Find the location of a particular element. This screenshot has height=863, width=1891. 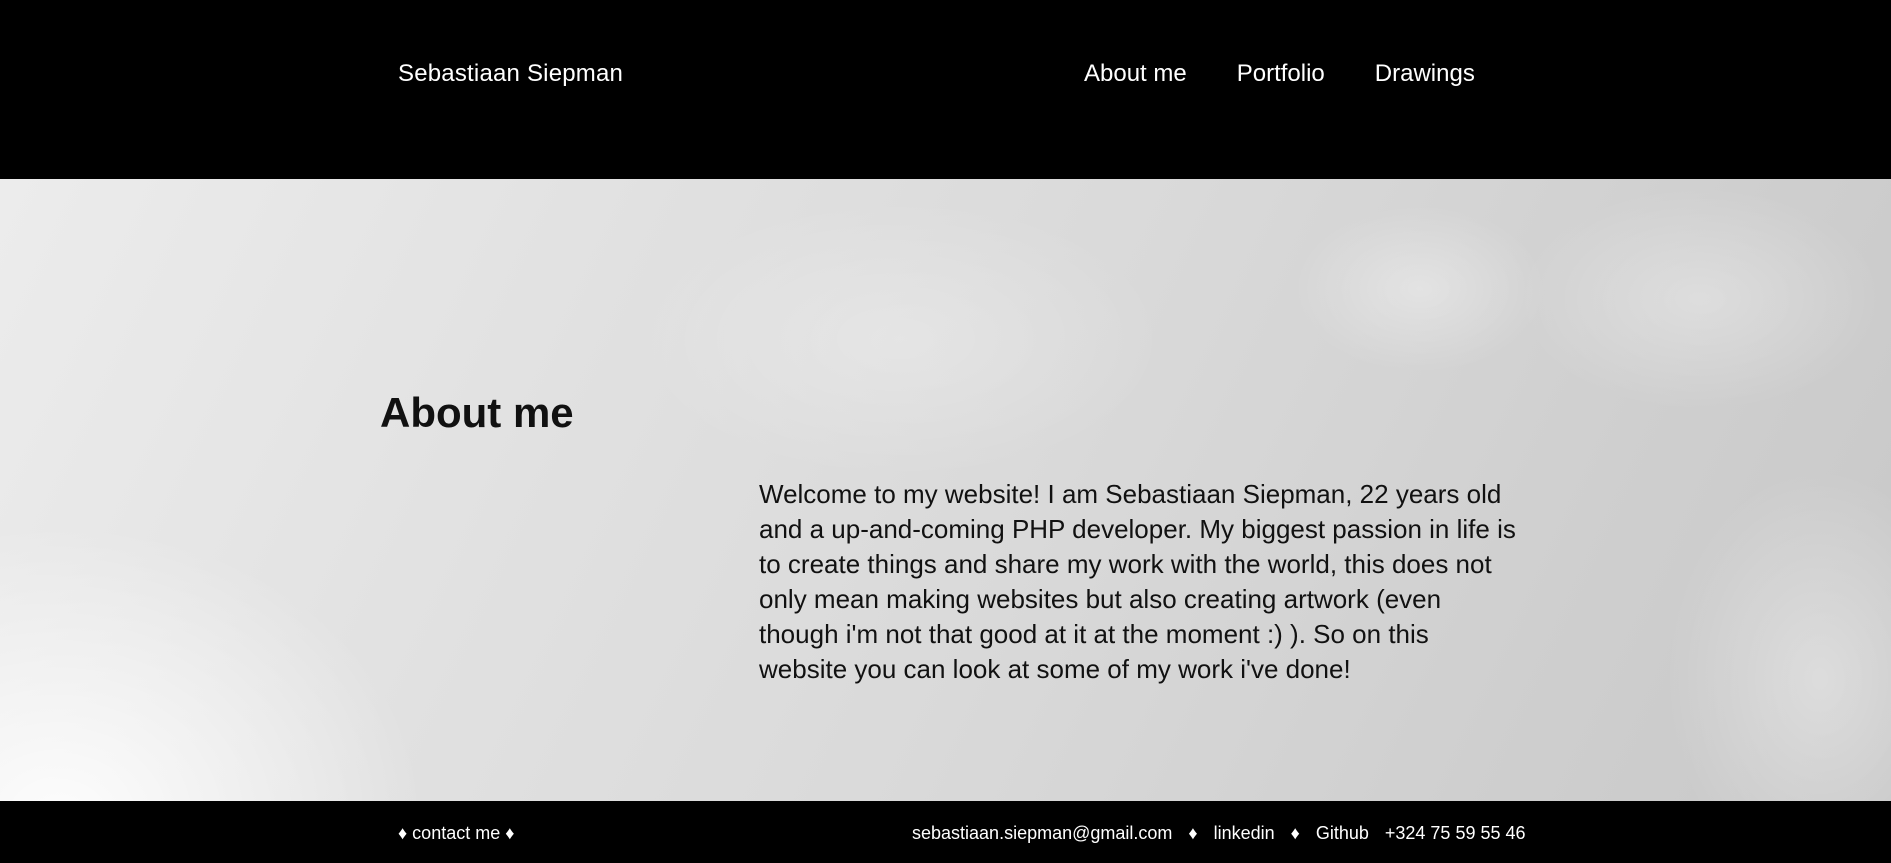

contact-heading: ♦ contact me ♦ is located at coordinates (456, 833).